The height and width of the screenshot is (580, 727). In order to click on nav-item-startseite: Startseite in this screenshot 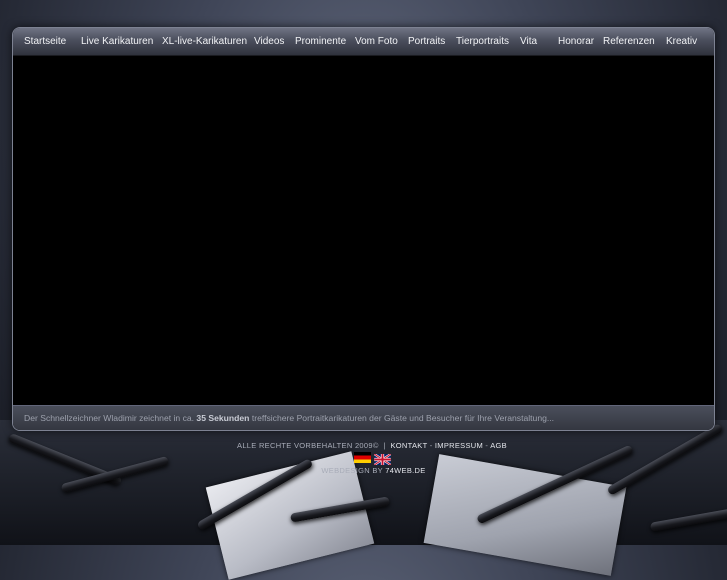, I will do `click(45, 41)`.